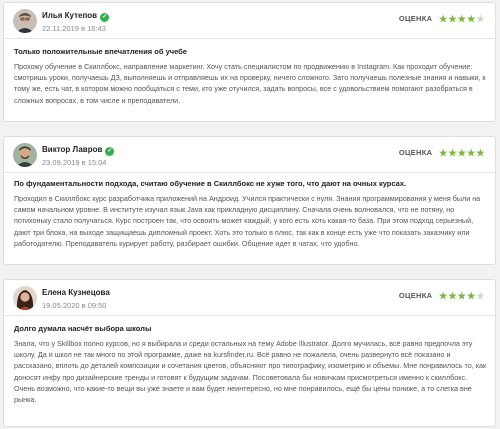 This screenshot has height=429, width=500. Describe the element at coordinates (83, 328) in the screenshot. I see `review-title: Долго думала насчёт выбора школы` at that location.